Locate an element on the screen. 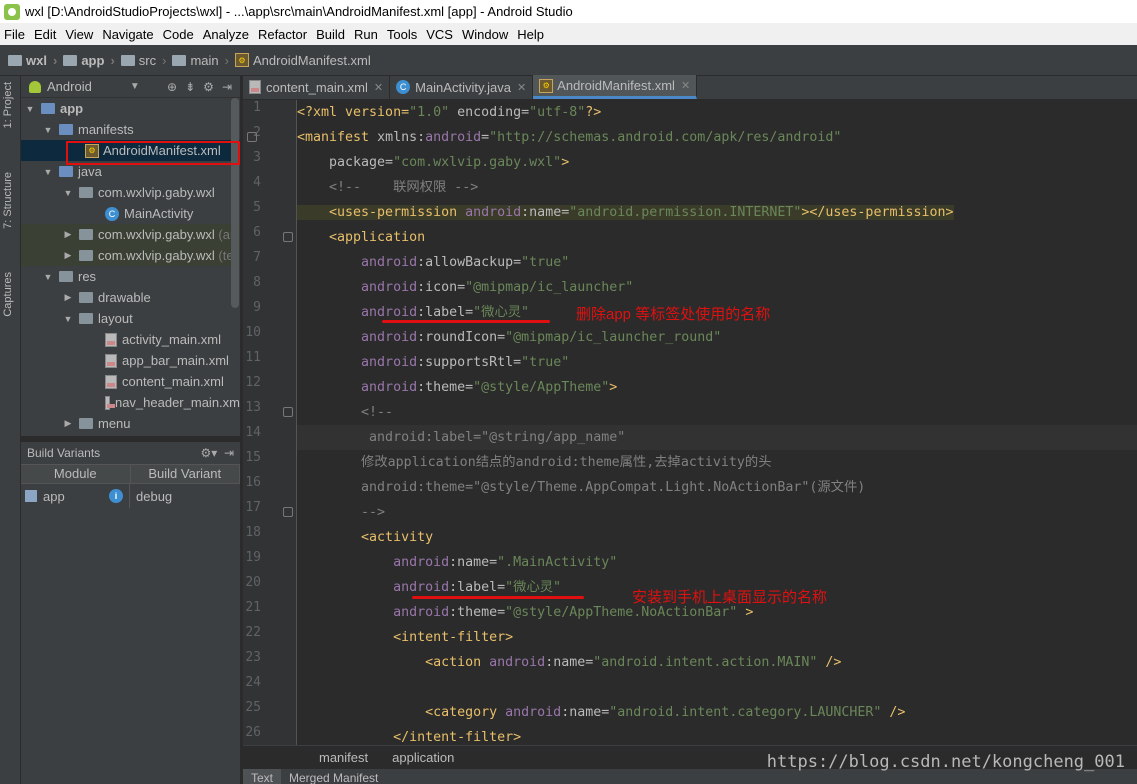  tree-item-app: ▼ app is located at coordinates (130, 108).